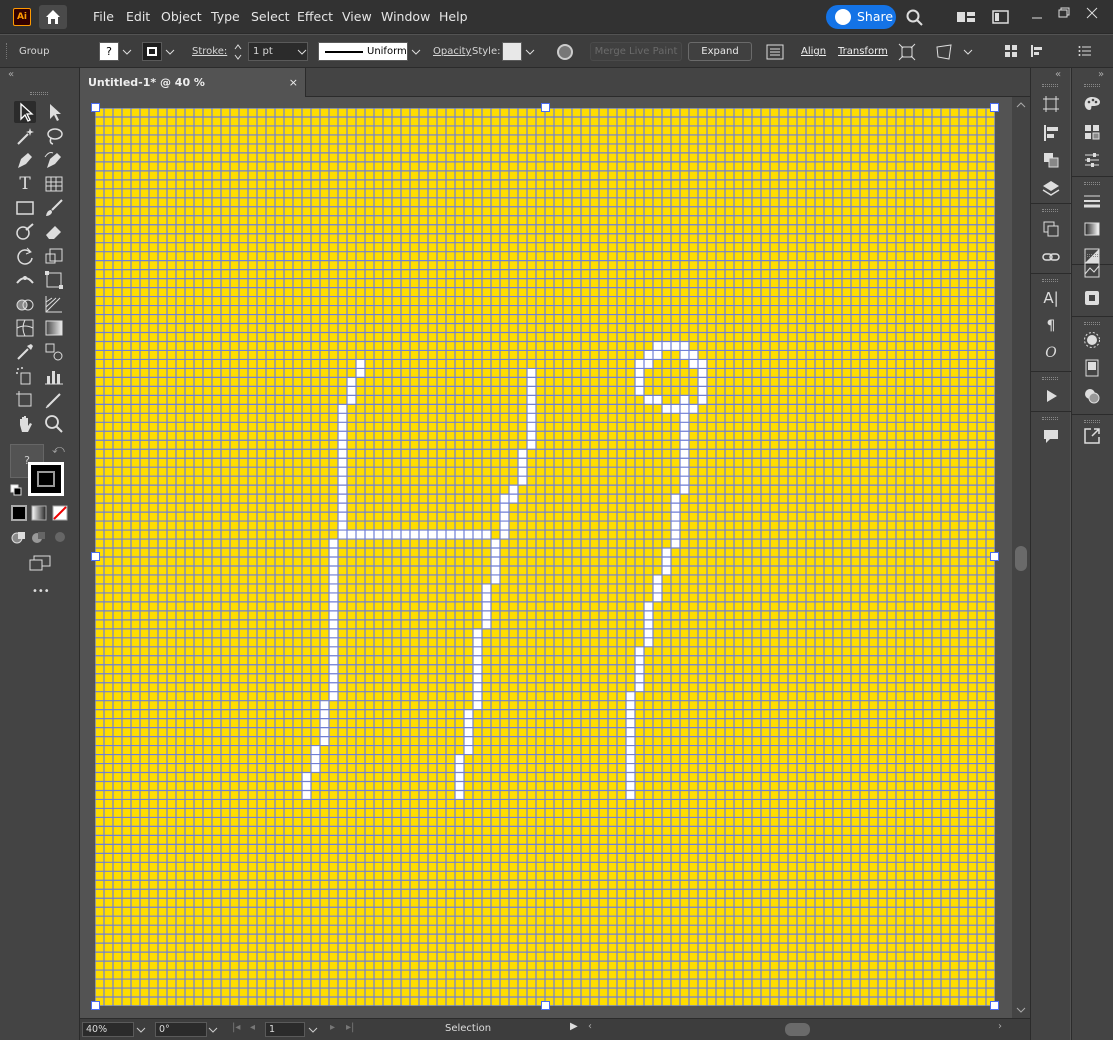  I want to click on menu-effect: Effect, so click(315, 16).